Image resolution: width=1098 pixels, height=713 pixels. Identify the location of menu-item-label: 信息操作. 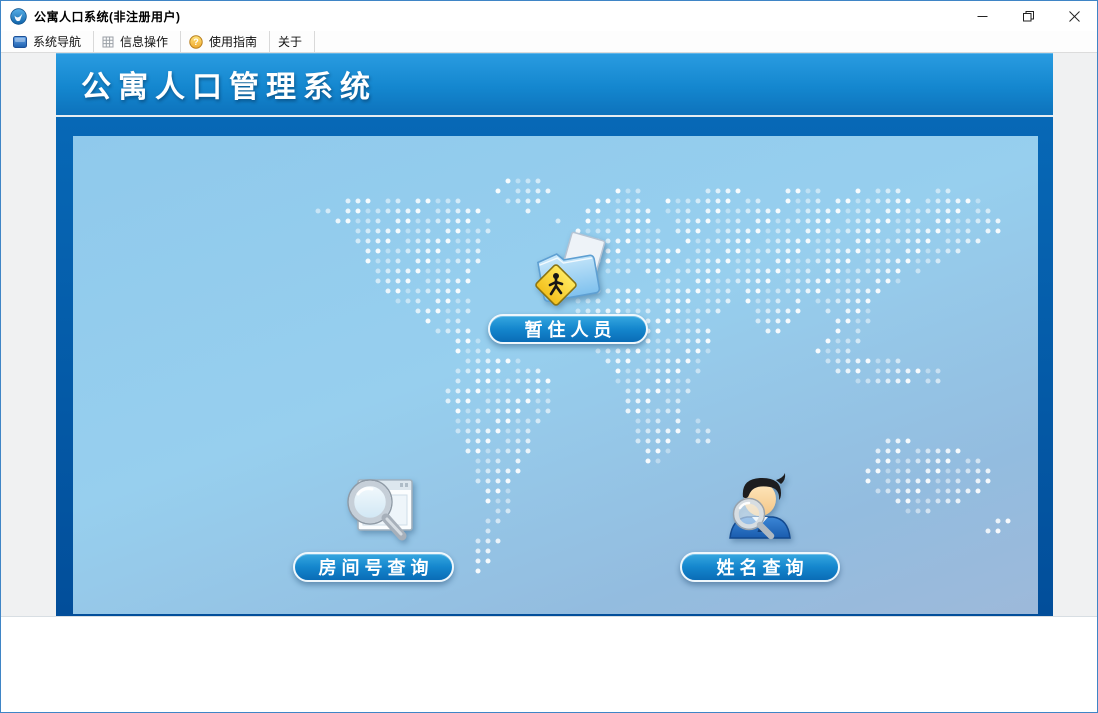
(144, 42).